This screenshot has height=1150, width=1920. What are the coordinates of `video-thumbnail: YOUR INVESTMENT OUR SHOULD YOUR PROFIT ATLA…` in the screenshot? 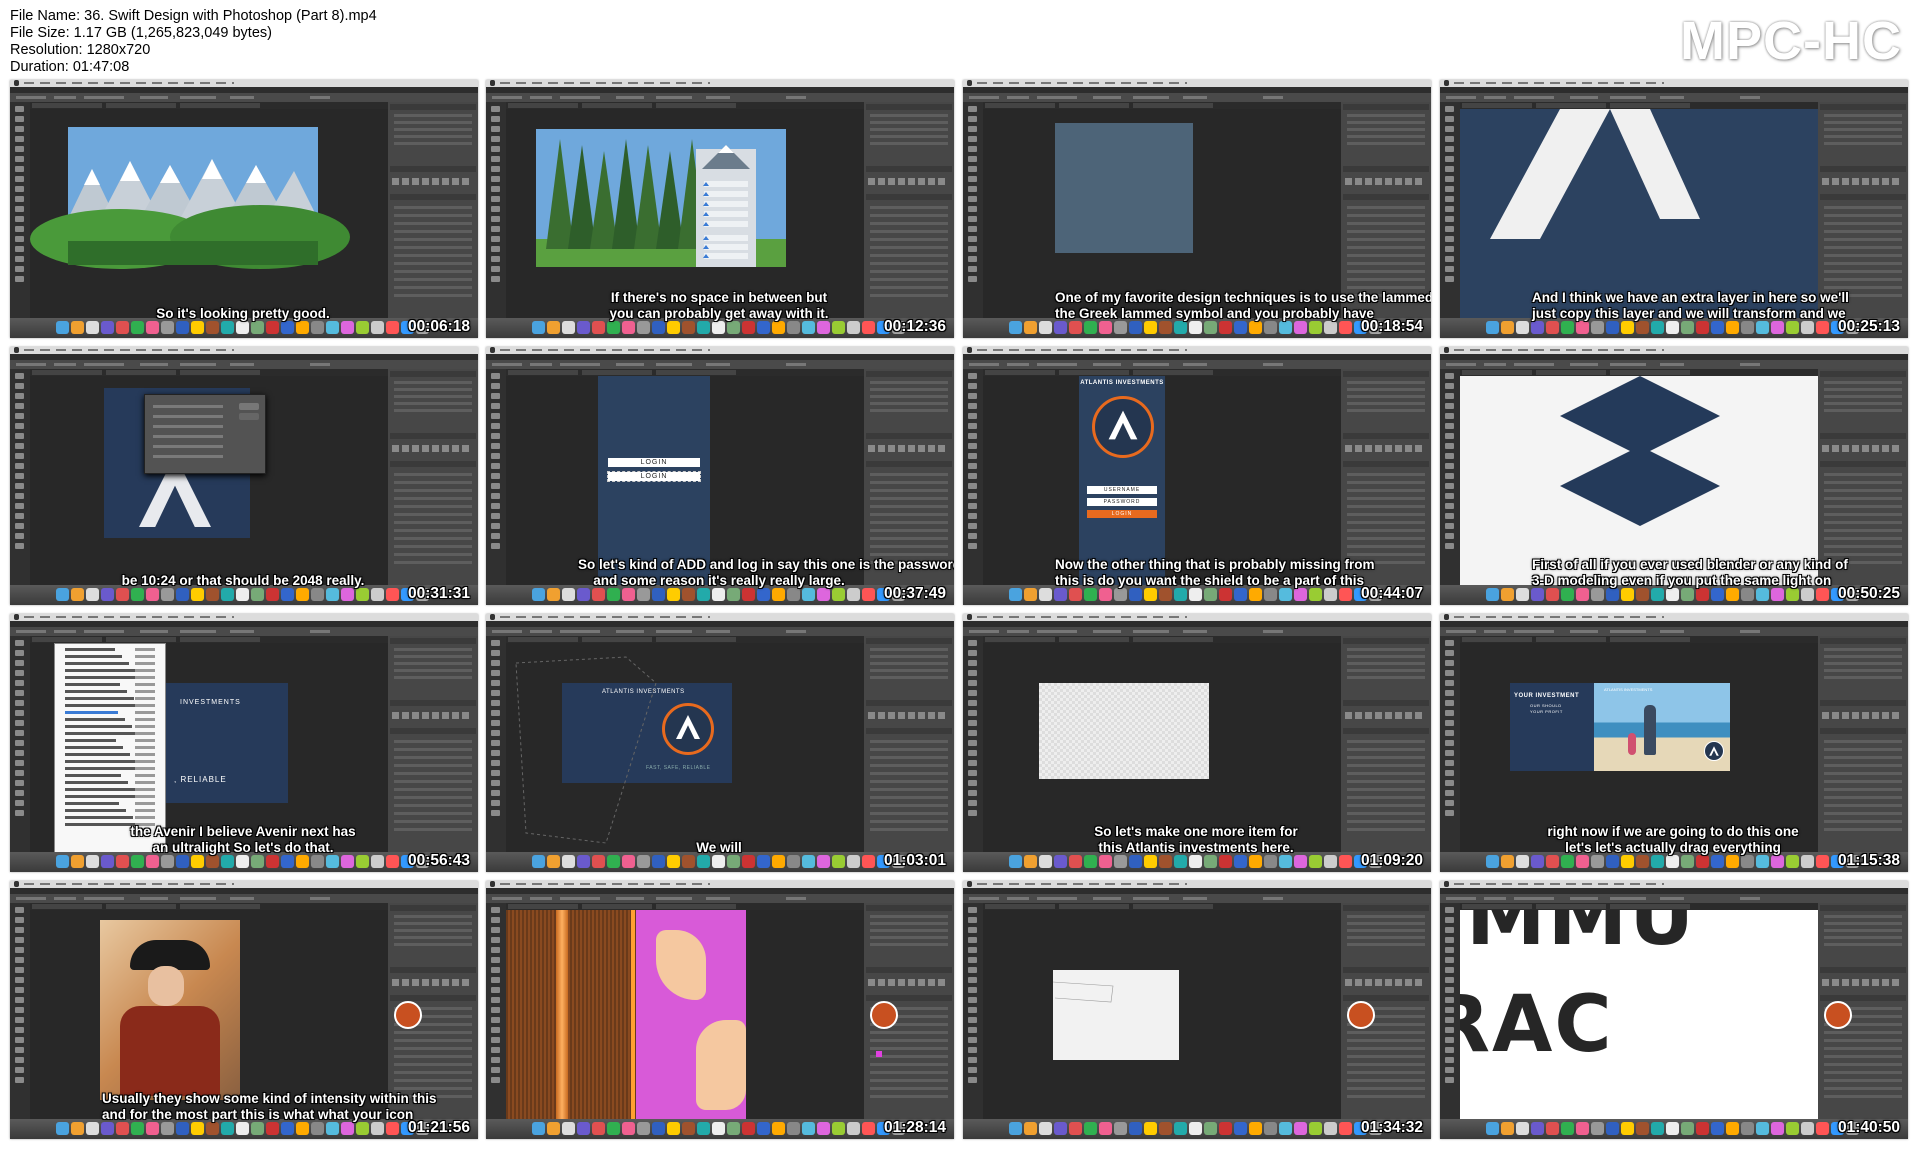 It's located at (1674, 743).